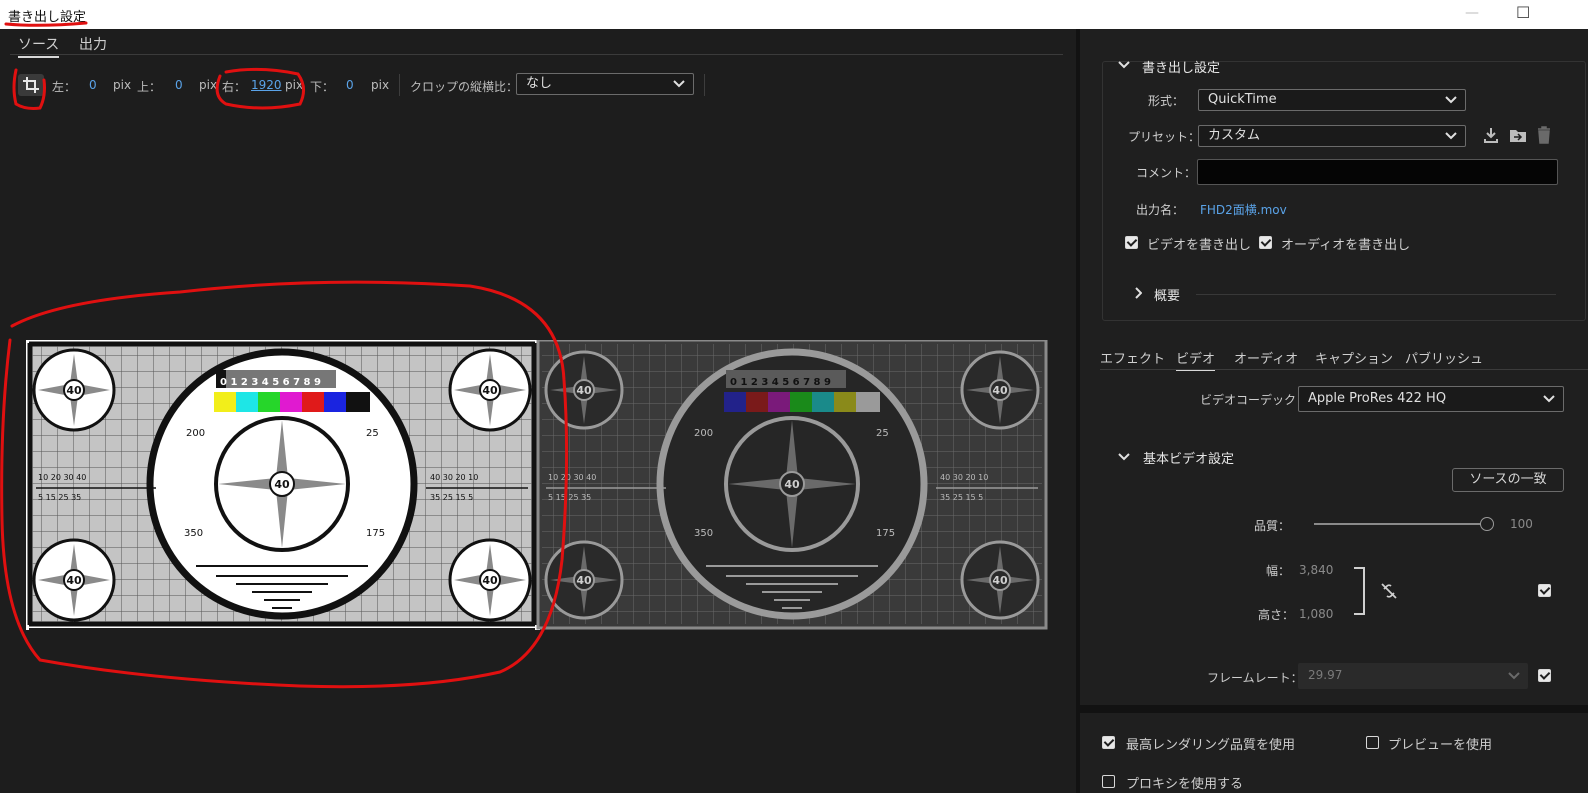 Image resolution: width=1588 pixels, height=793 pixels. What do you see at coordinates (1243, 209) in the screenshot?
I see `output-name-link: FHD2面横.mov` at bounding box center [1243, 209].